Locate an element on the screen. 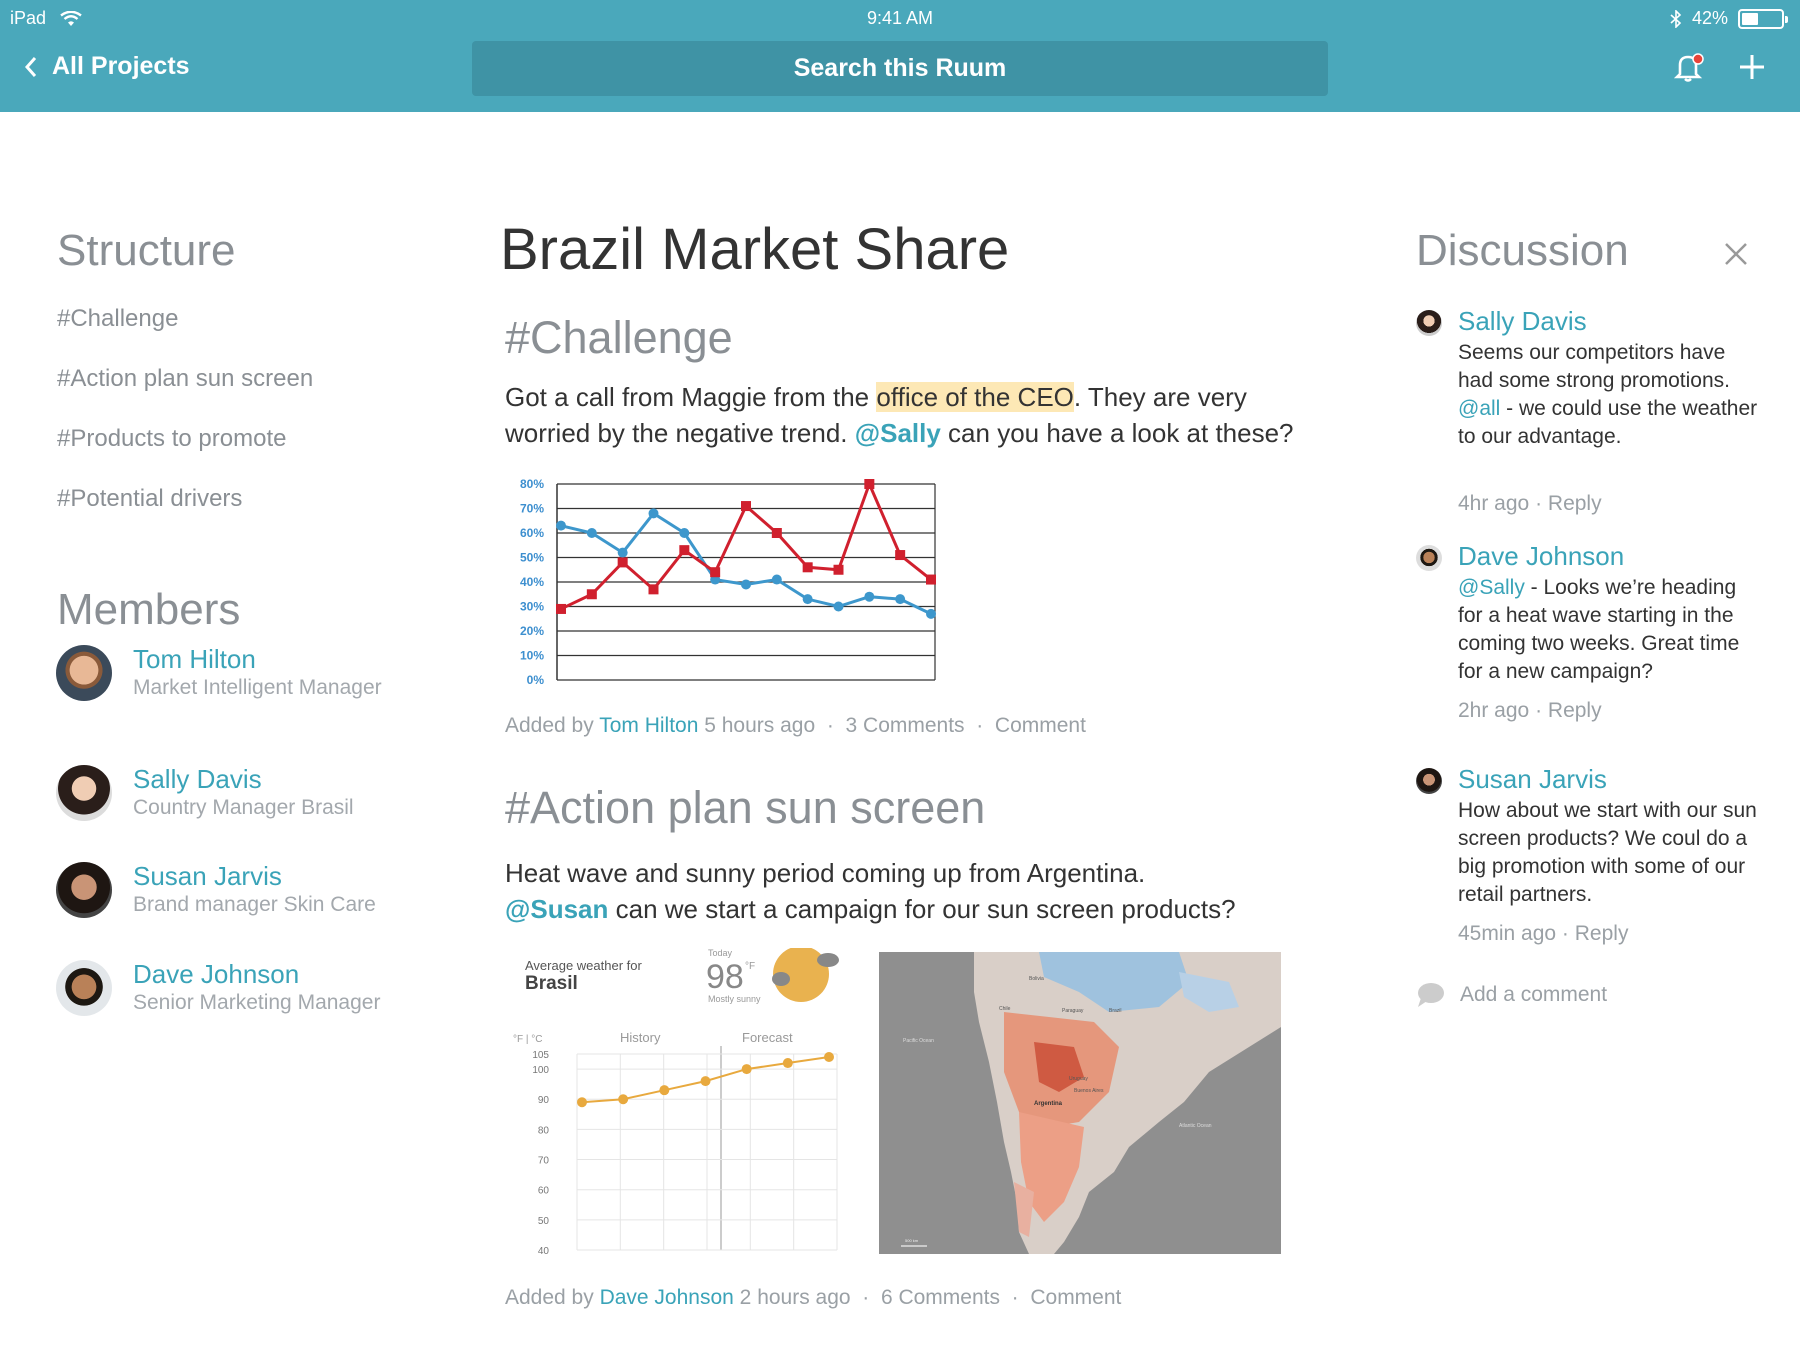 The height and width of the screenshot is (1350, 1800). member-item: Tom Hilton Market Intelligent Manager is located at coordinates (224, 673).